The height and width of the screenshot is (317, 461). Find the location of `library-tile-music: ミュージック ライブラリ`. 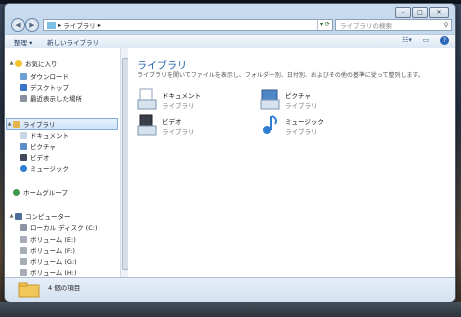

library-tile-music: ミュージック ライブラリ is located at coordinates (315, 126).